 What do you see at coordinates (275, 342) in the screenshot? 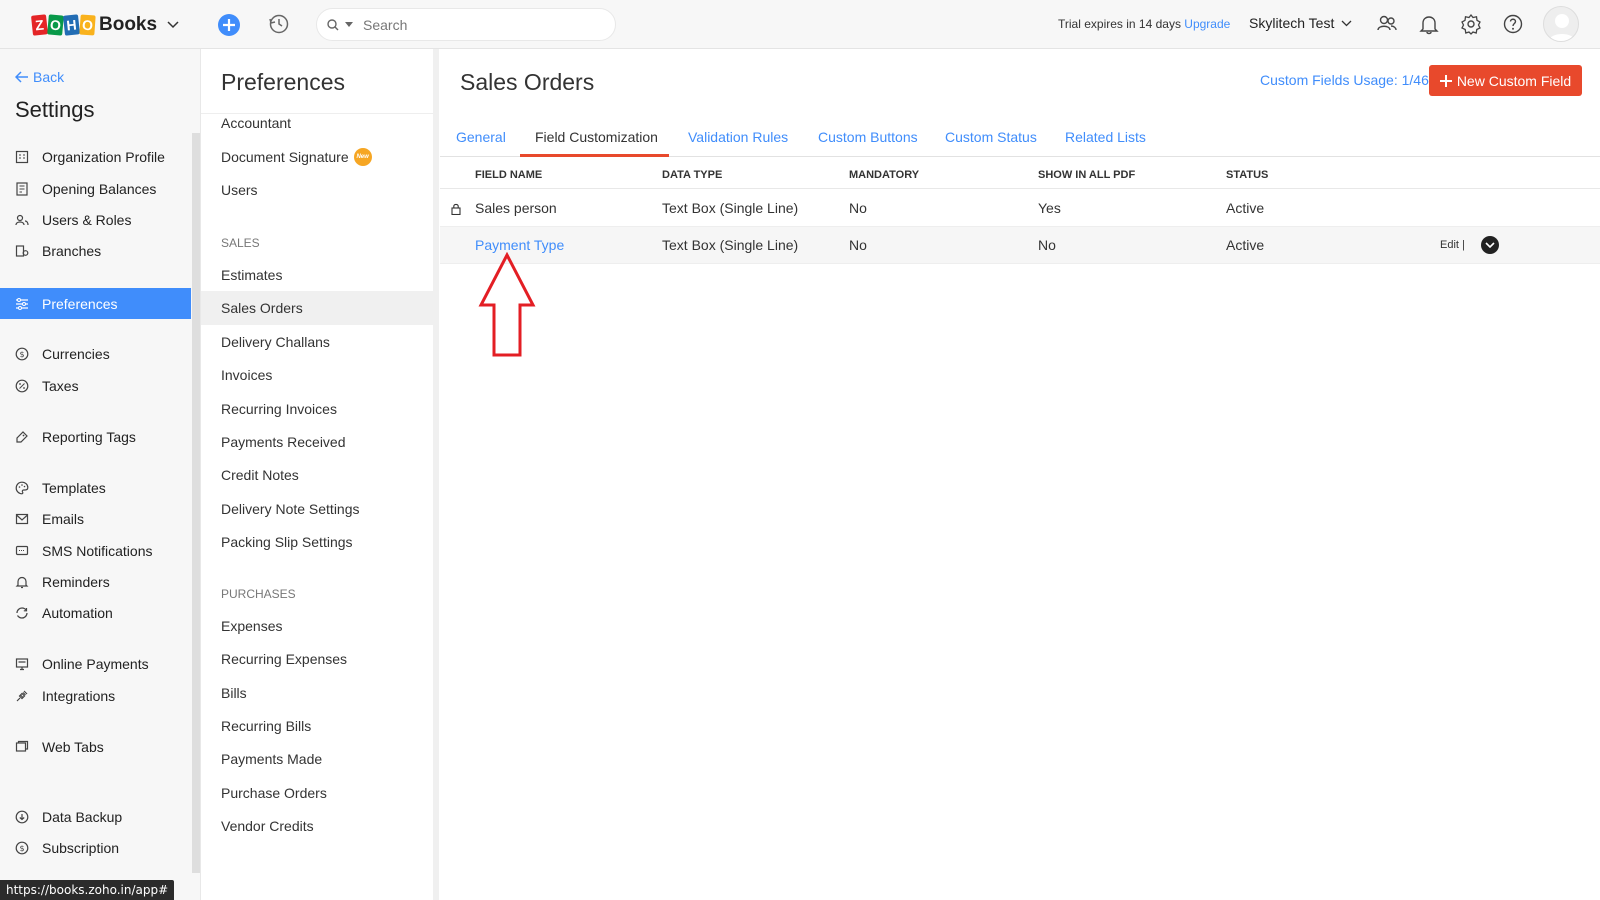
I see `pref-item-label: Delivery Challans` at bounding box center [275, 342].